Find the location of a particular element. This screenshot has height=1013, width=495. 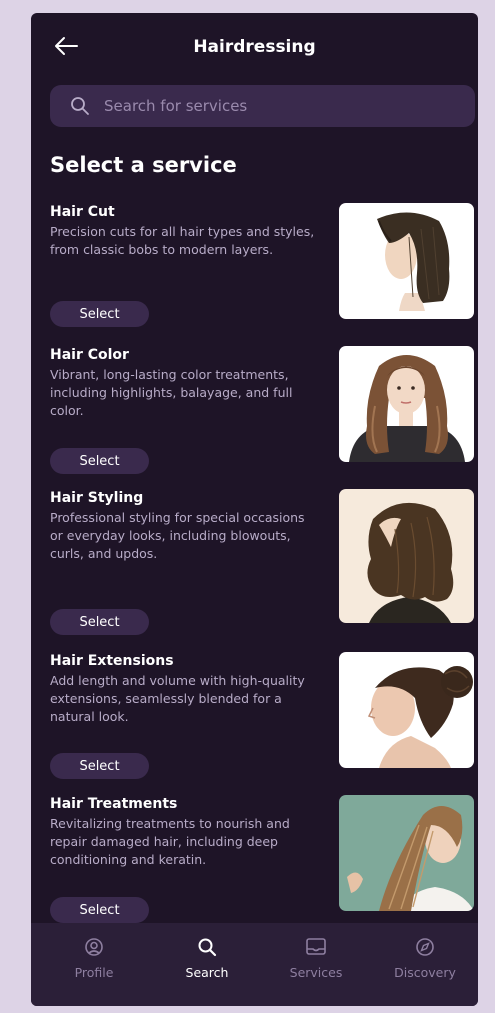

section-title: Select a service is located at coordinates (143, 165).